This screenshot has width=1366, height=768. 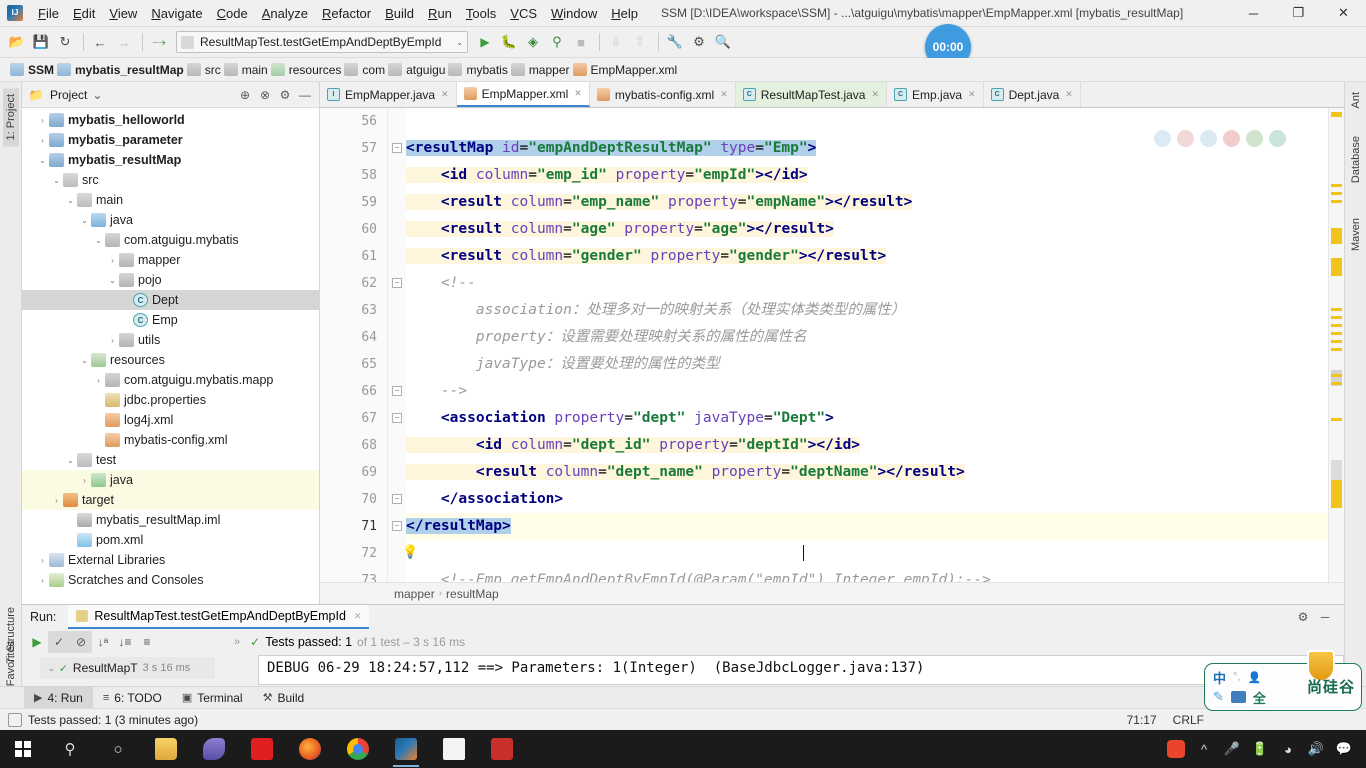 What do you see at coordinates (1188, 720) in the screenshot?
I see `line-separator: CRLF` at bounding box center [1188, 720].